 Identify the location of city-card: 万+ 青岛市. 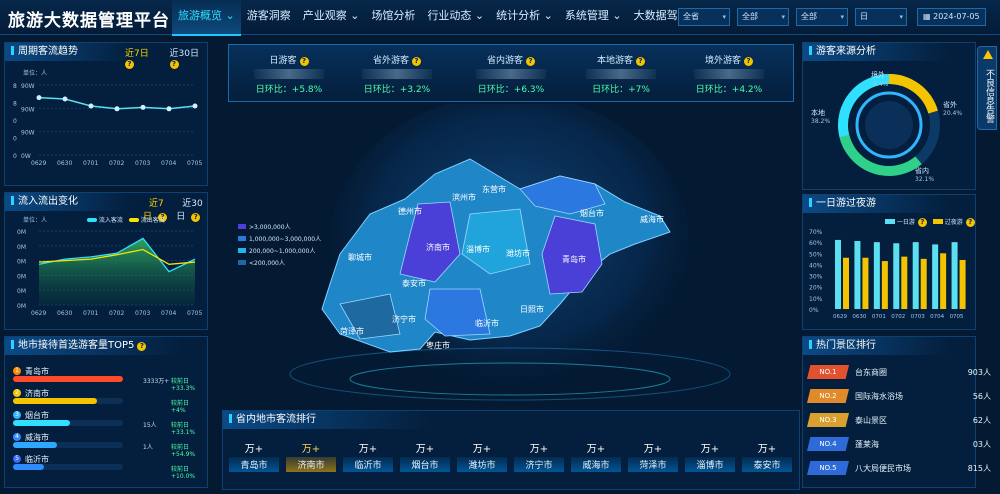
(254, 456).